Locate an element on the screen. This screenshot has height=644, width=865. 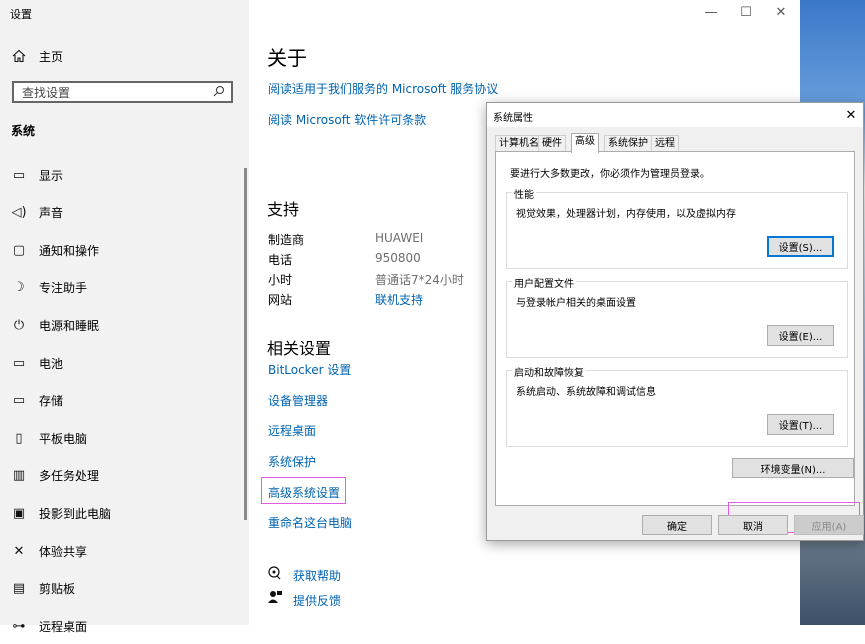
group-title: 性能 is located at coordinates (524, 193).